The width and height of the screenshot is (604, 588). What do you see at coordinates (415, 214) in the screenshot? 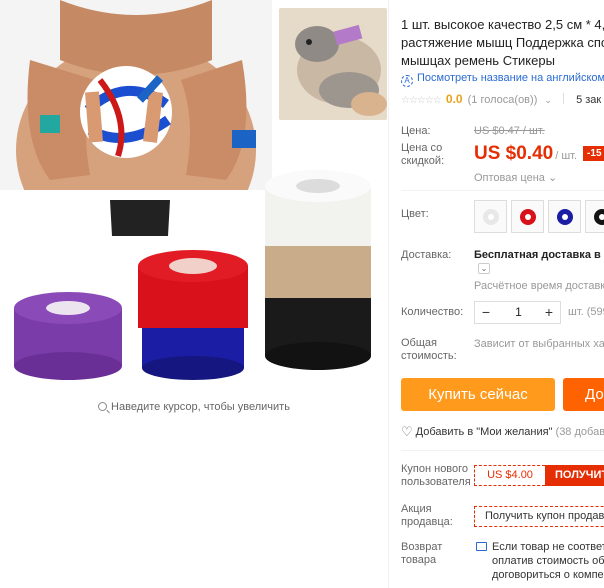
I see `color-label: Цвет:` at bounding box center [415, 214].